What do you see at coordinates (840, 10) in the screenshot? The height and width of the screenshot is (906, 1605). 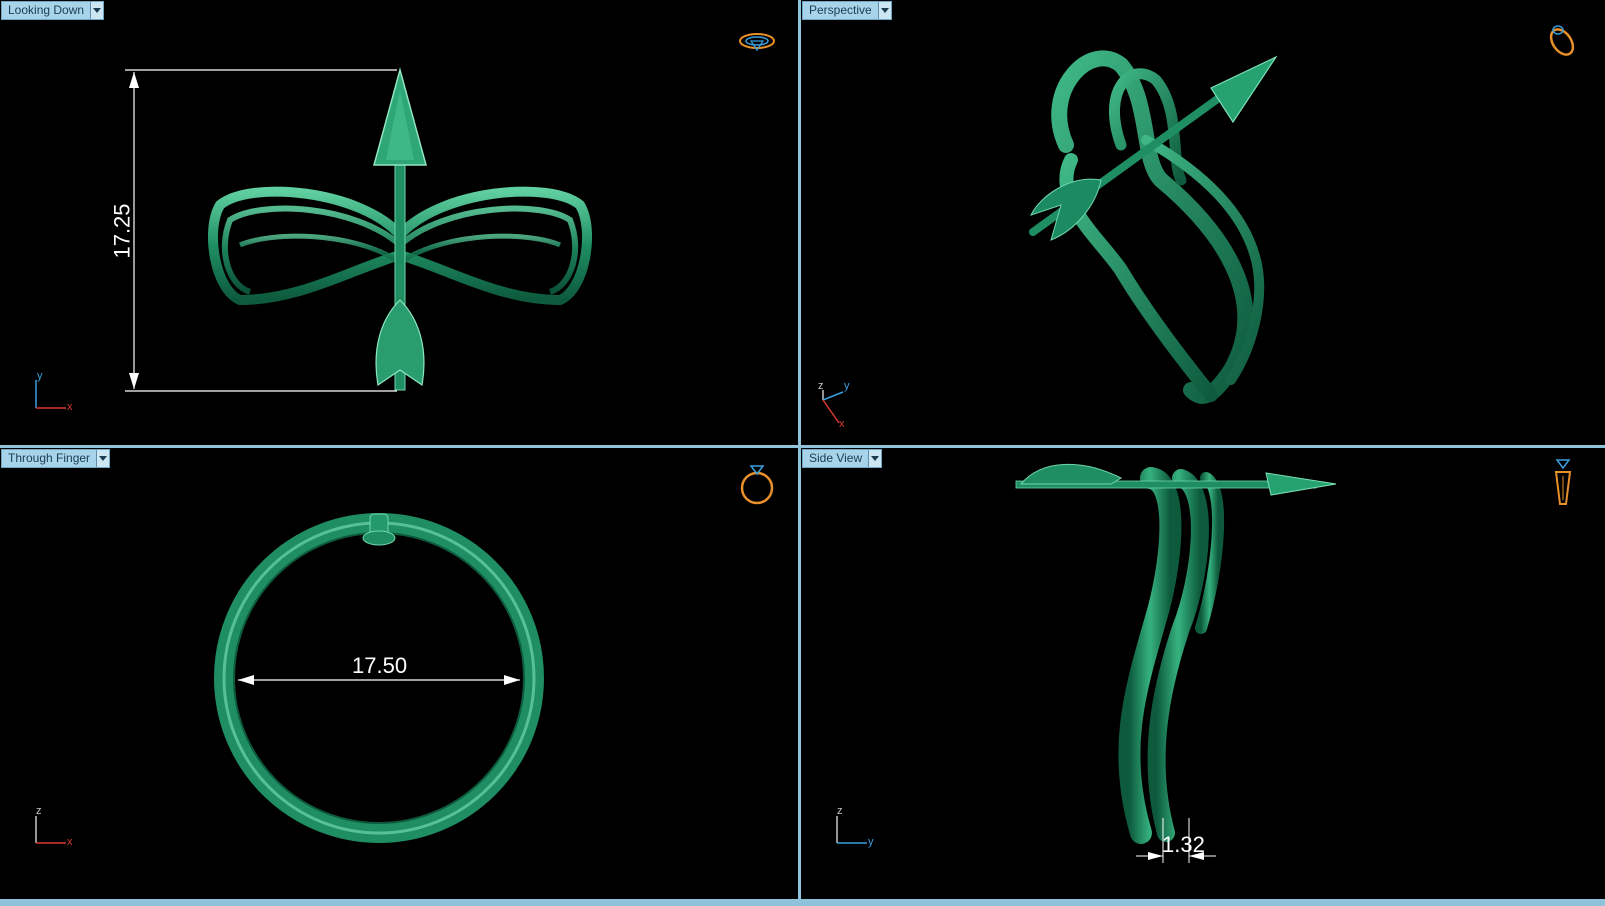 I see `viewport-label: Perspective` at bounding box center [840, 10].